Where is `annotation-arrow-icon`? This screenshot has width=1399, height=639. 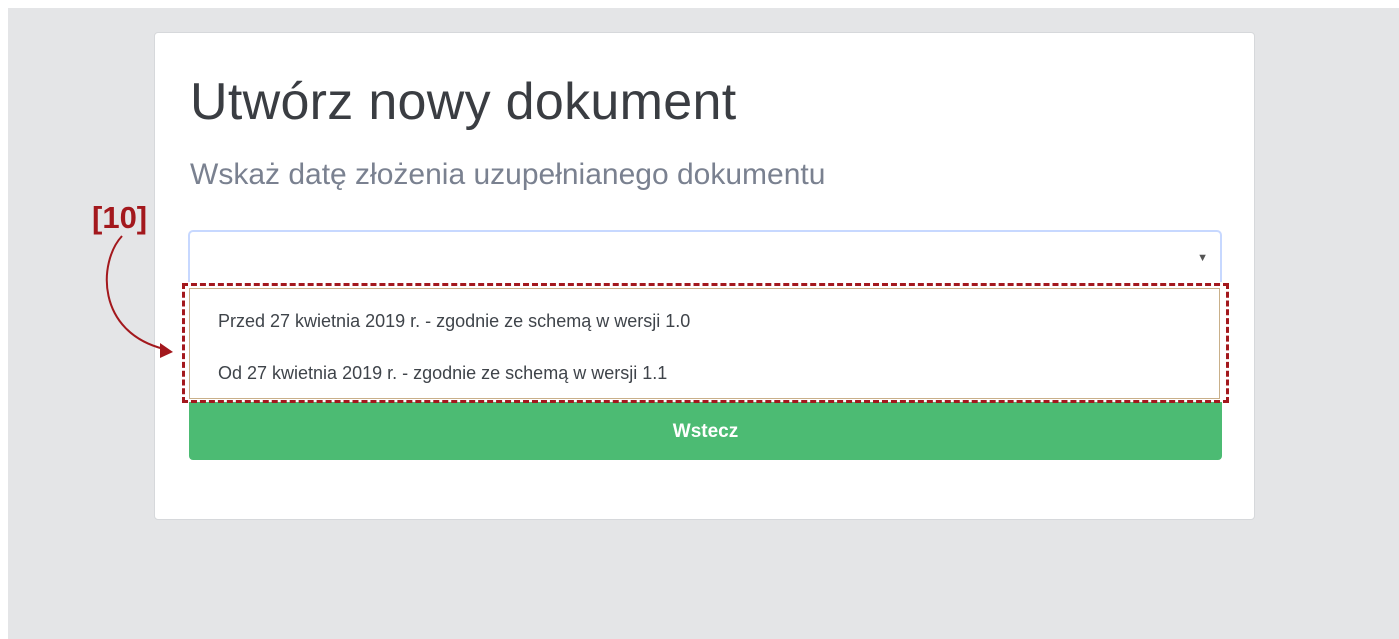
annotation-arrow-icon is located at coordinates (139, 296).